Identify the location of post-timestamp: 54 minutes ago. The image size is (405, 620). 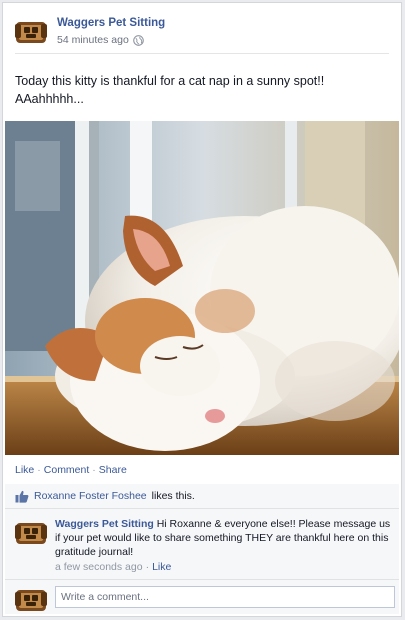
(93, 40).